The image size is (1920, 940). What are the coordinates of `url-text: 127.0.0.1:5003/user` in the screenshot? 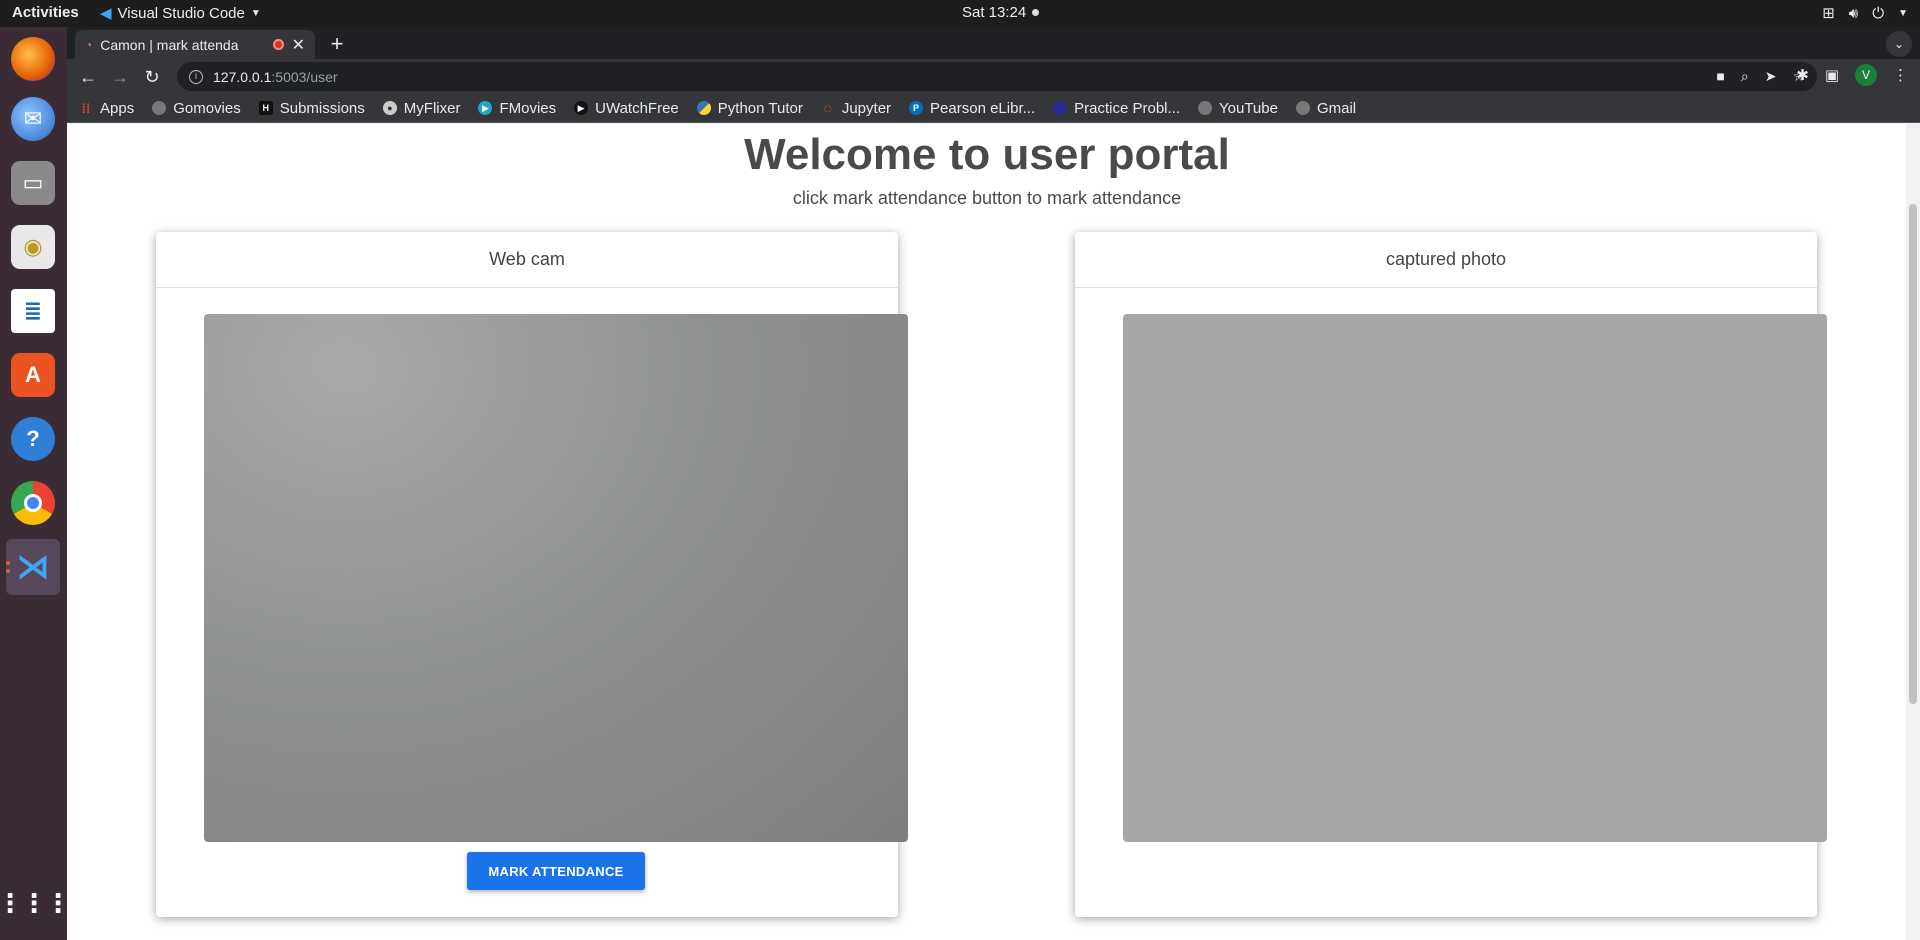 It's located at (275, 77).